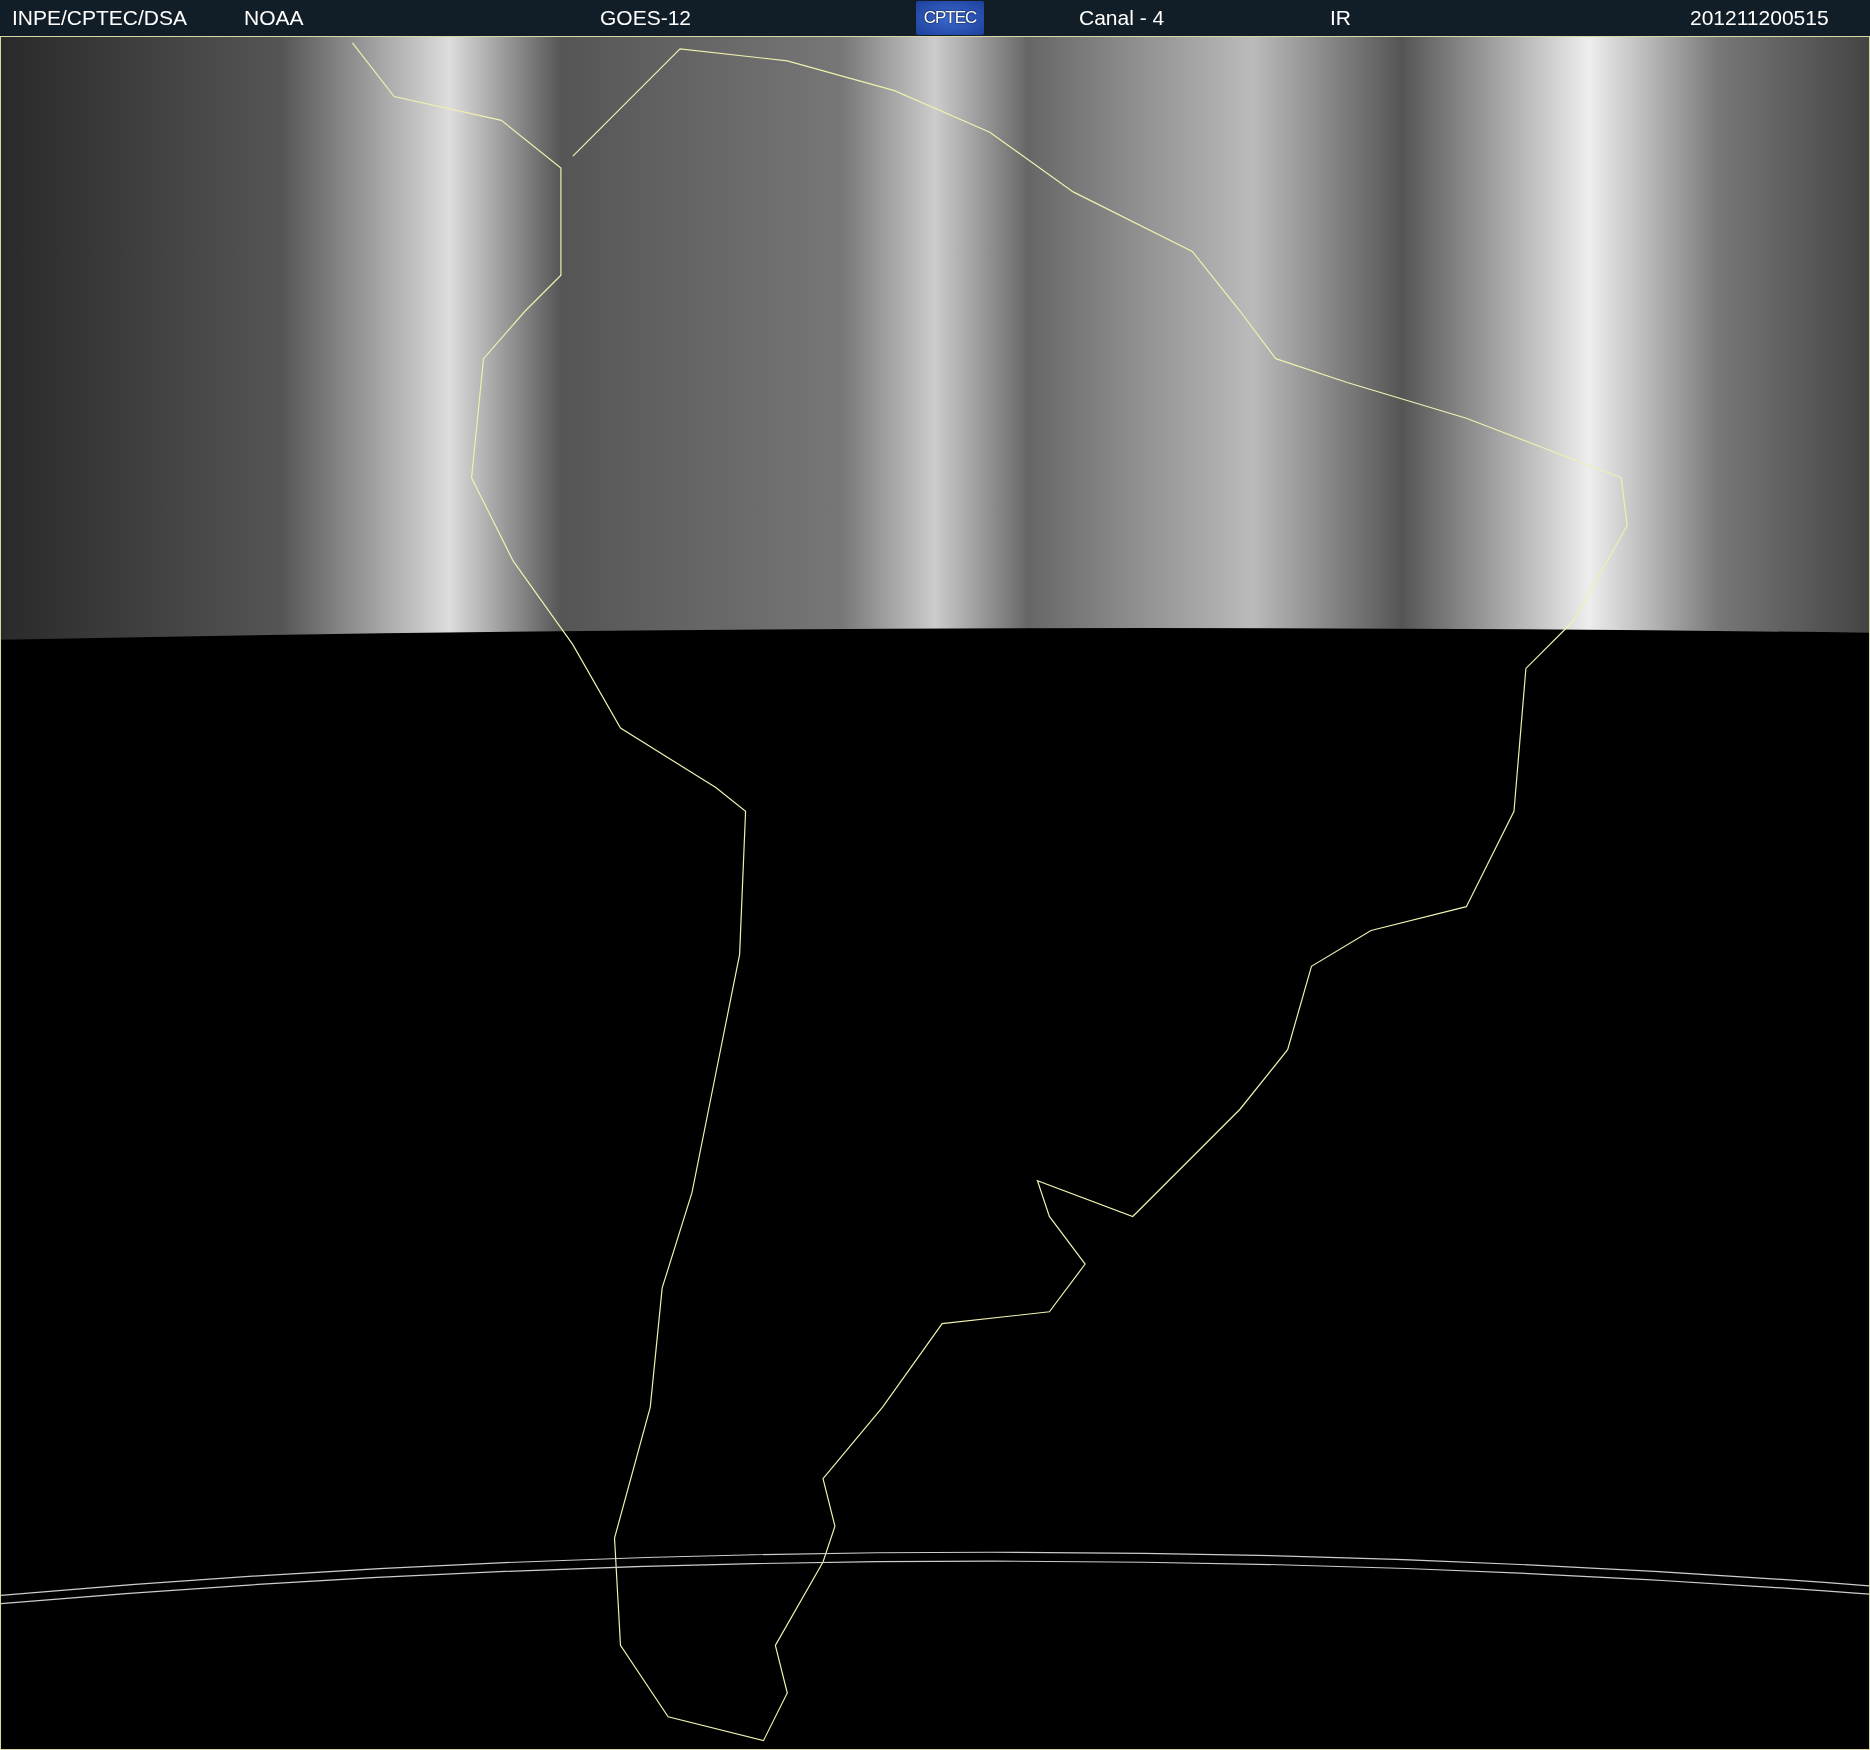 The image size is (1870, 1750). Describe the element at coordinates (1760, 18) in the screenshot. I see `timestamp-label: 201211200515` at that location.